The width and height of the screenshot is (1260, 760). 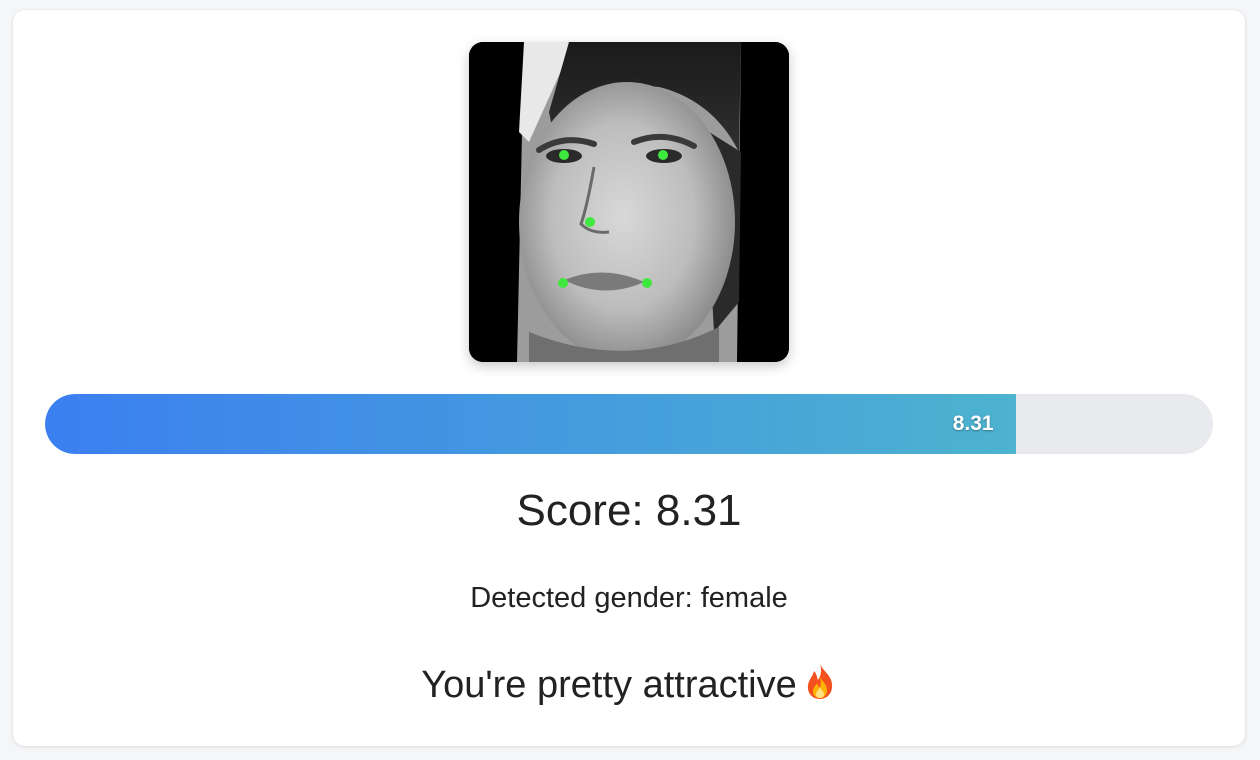 What do you see at coordinates (820, 686) in the screenshot?
I see `fire-icon` at bounding box center [820, 686].